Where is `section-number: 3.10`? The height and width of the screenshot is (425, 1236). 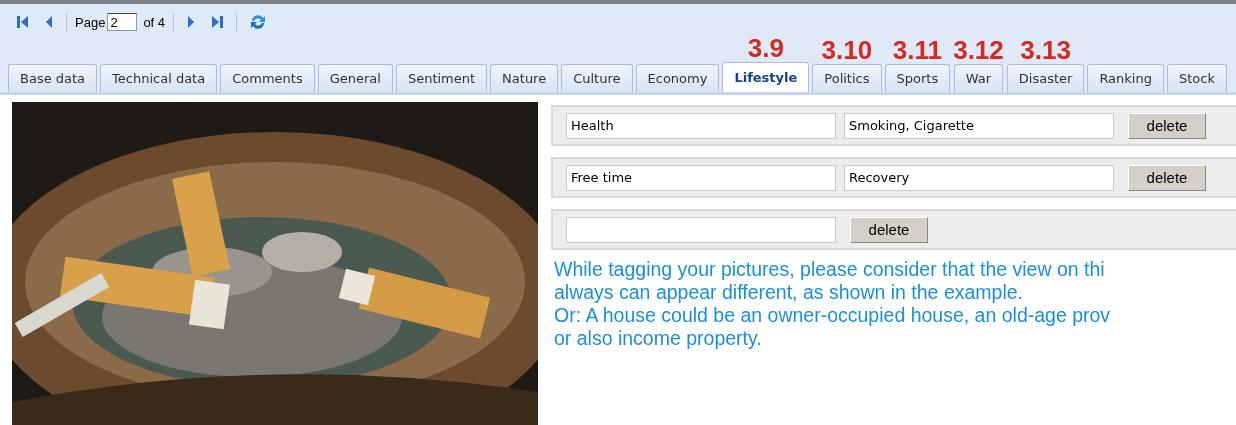
section-number: 3.10 is located at coordinates (847, 50).